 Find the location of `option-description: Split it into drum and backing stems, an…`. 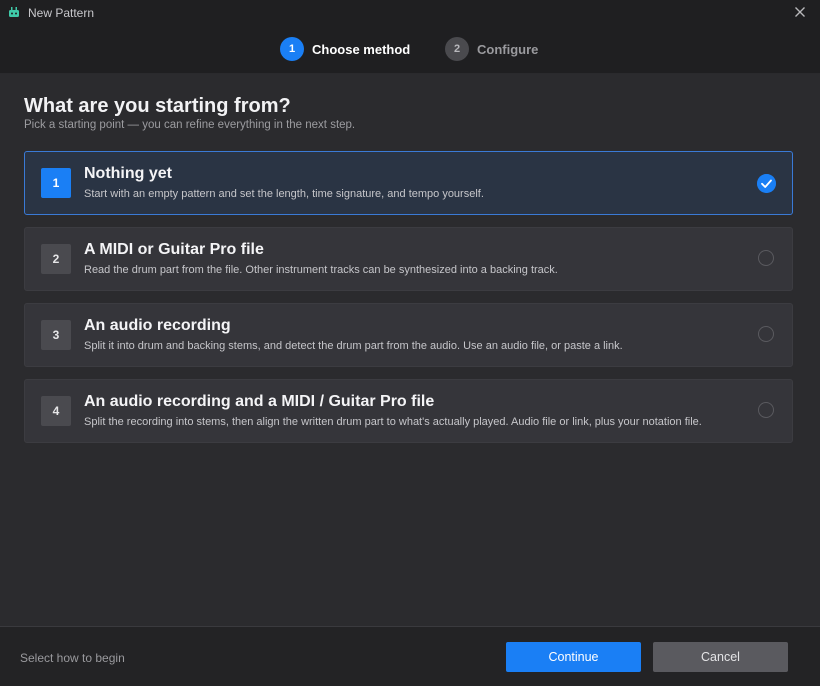

option-description: Split it into drum and backing stems, an… is located at coordinates (353, 346).